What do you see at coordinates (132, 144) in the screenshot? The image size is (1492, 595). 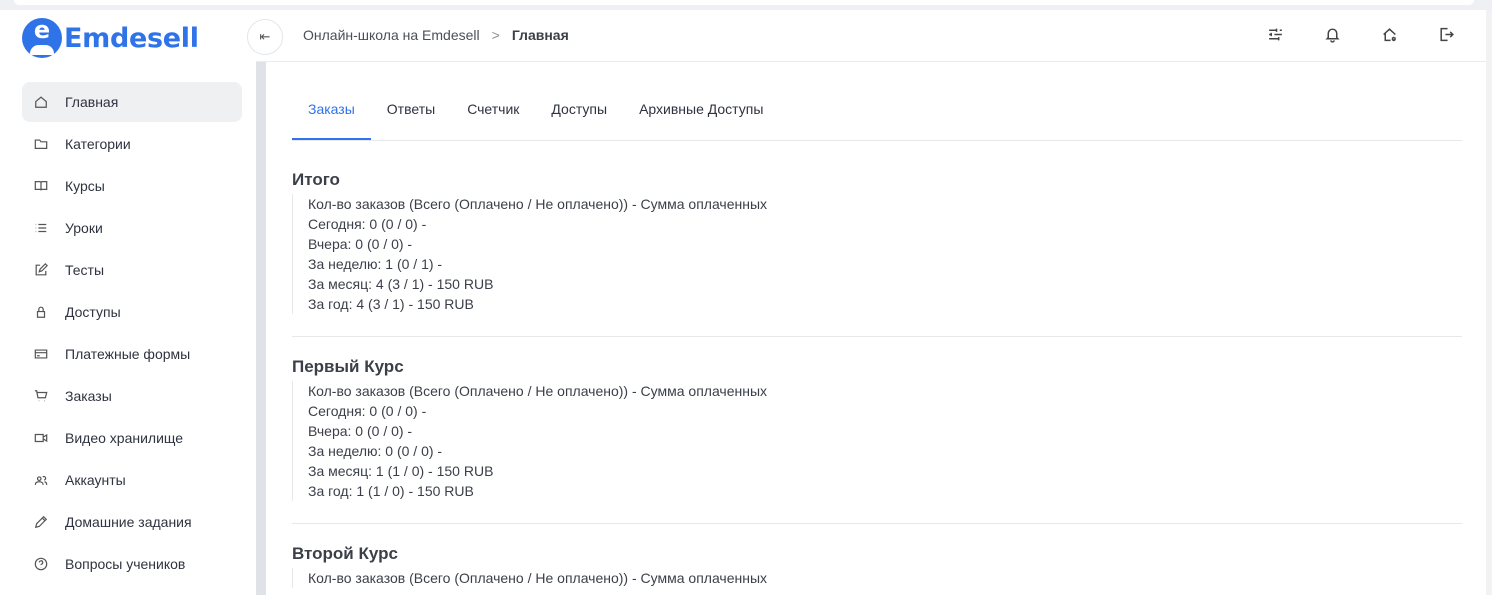 I see `sidebar-item-categories: Категории` at bounding box center [132, 144].